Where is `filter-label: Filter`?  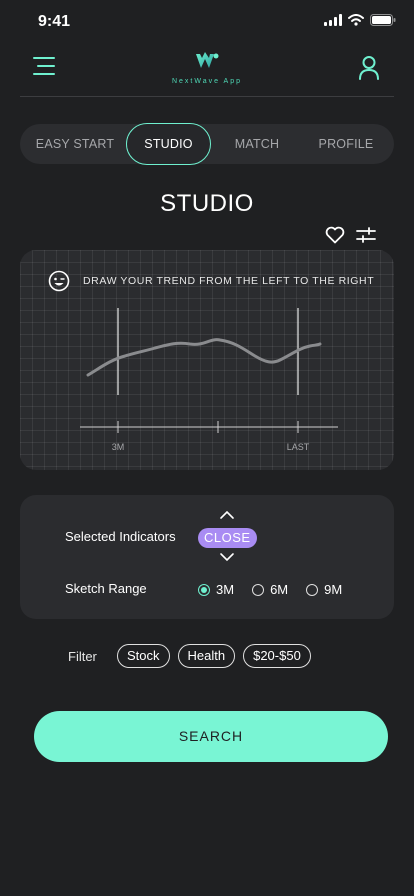
filter-label: Filter is located at coordinates (82, 656).